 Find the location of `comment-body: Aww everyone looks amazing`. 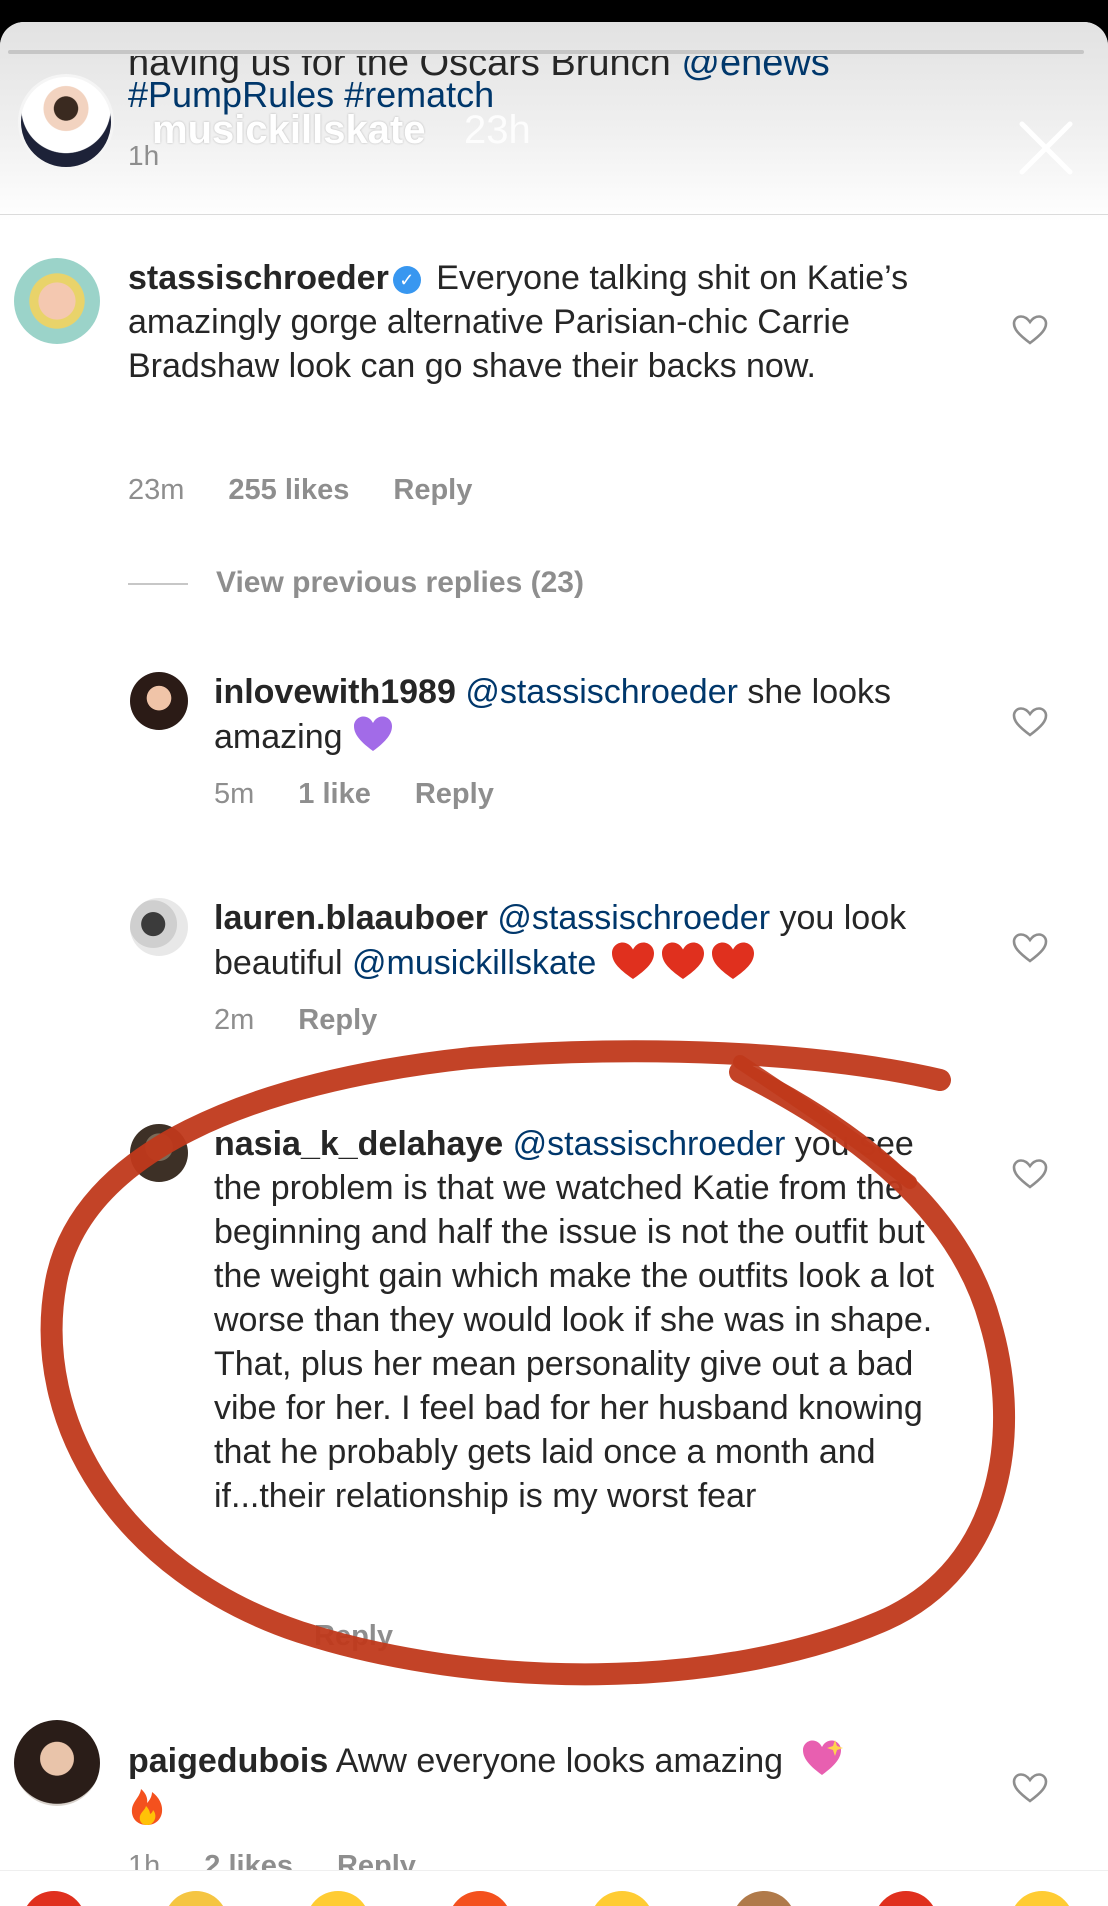

comment-body: Aww everyone looks amazing is located at coordinates (556, 1761).